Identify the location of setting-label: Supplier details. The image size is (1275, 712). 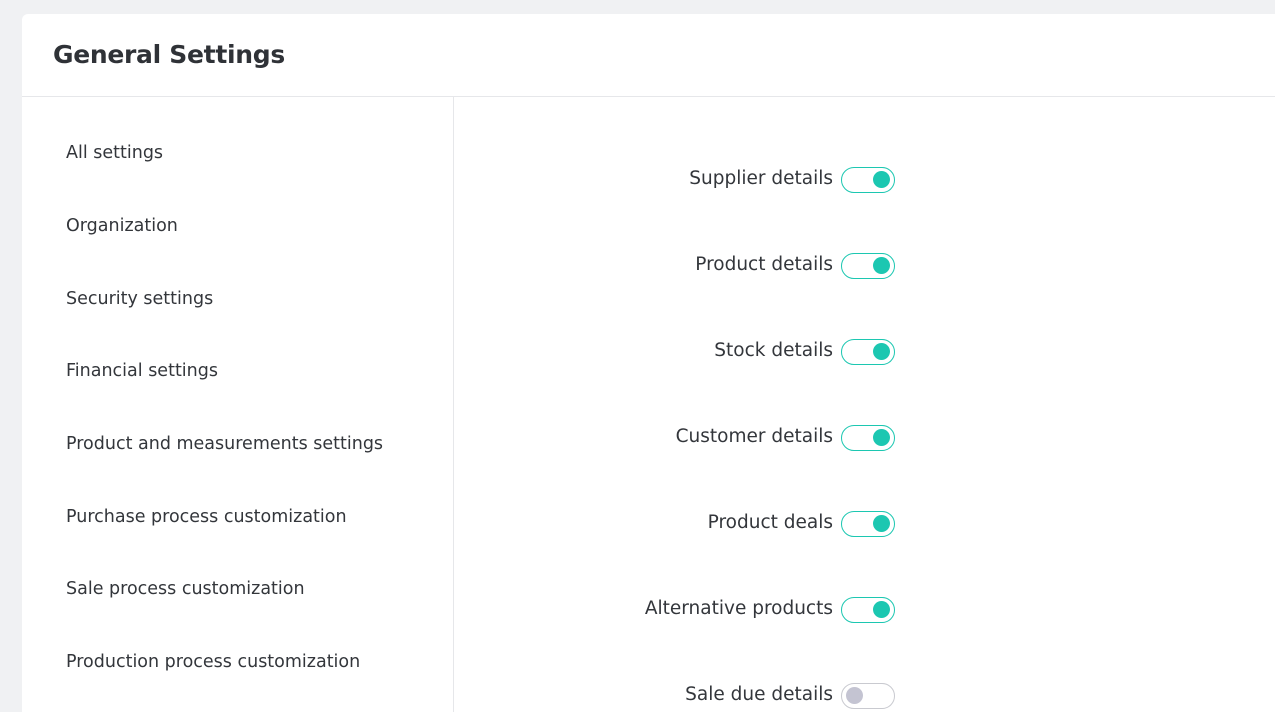
(761, 178).